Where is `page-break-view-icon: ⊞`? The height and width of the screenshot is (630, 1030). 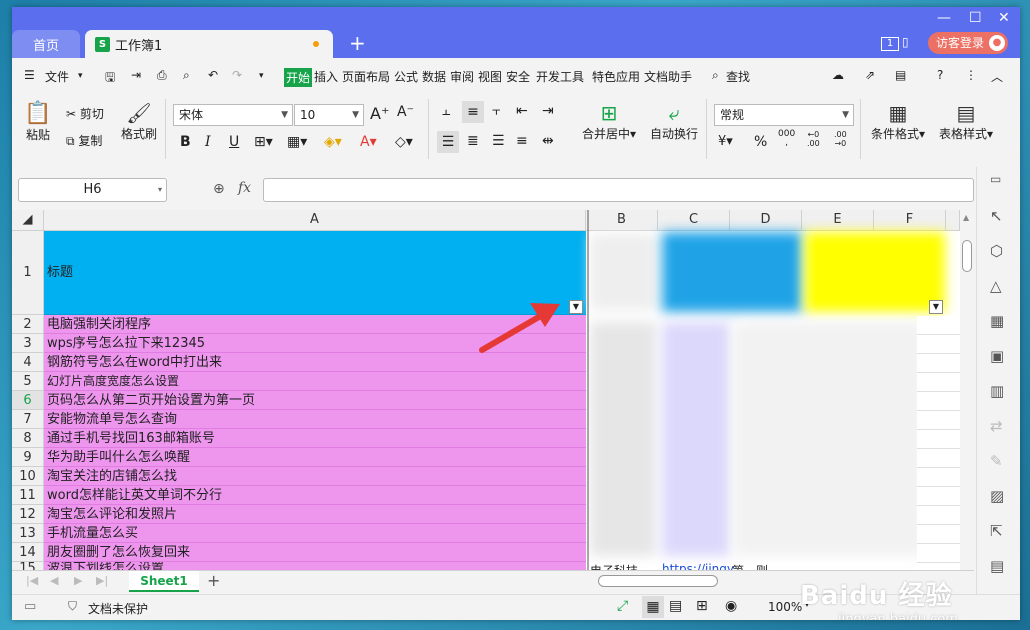
page-break-view-icon: ⊞ is located at coordinates (702, 606).